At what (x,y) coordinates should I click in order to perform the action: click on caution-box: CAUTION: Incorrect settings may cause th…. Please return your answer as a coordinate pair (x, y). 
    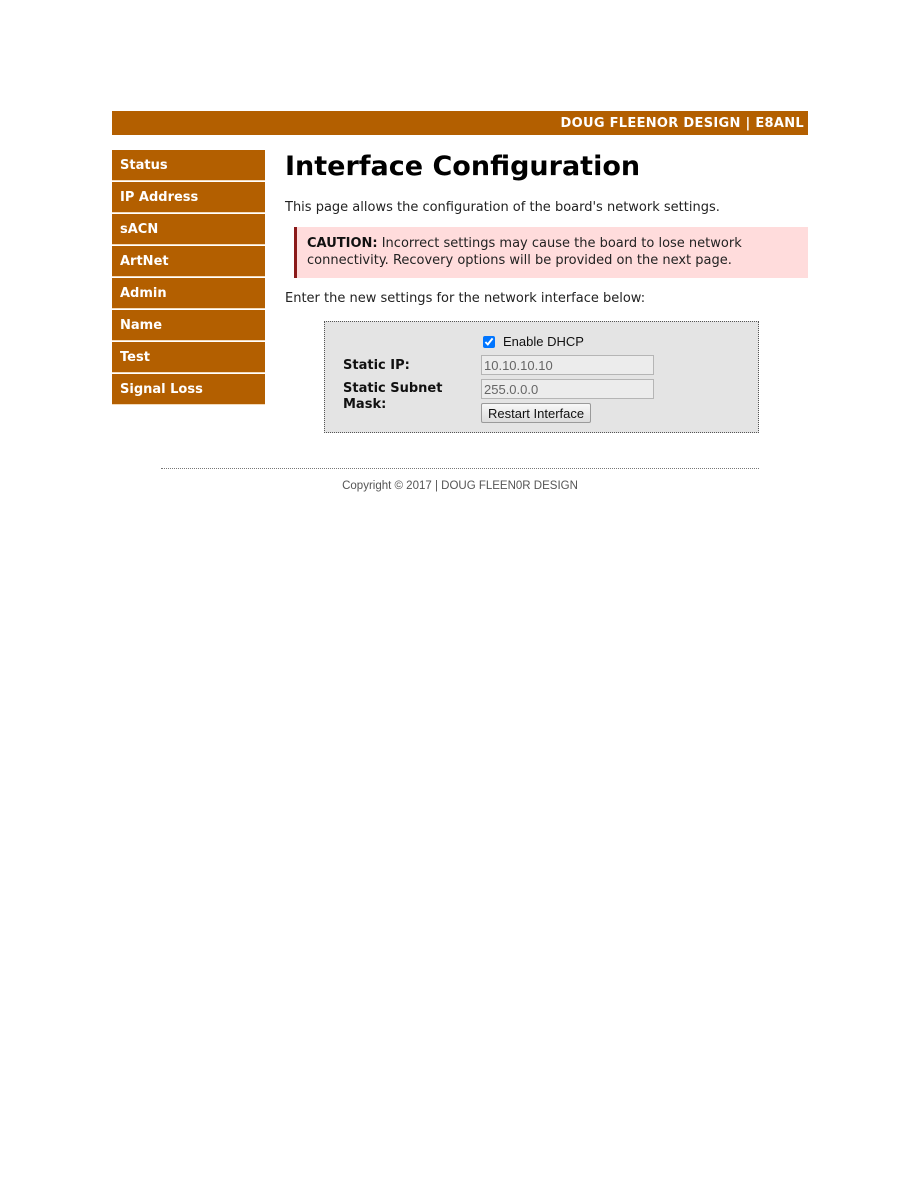
    Looking at the image, I should click on (551, 252).